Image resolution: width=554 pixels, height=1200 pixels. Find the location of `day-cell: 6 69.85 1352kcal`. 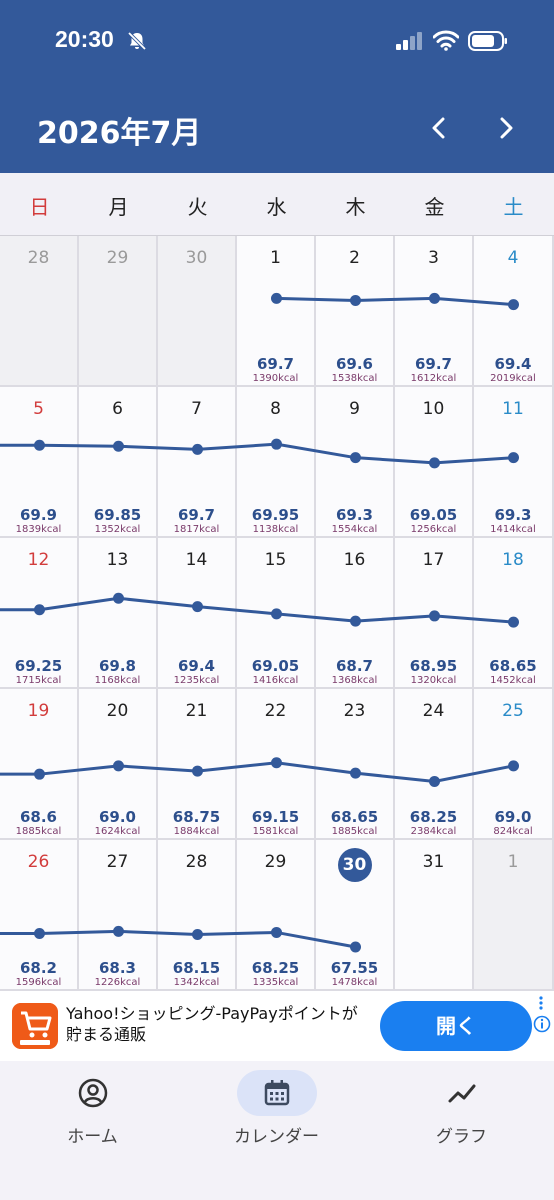

day-cell: 6 69.85 1352kcal is located at coordinates (118, 462).